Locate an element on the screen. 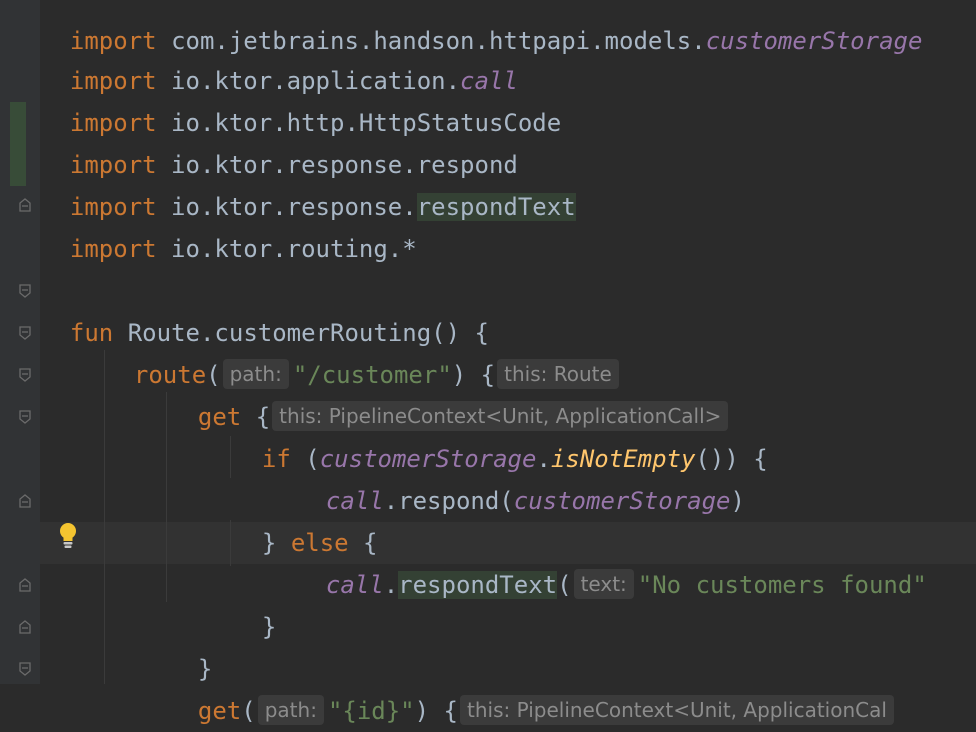  code-line-import-4: import io.ktor.response.respondText is located at coordinates (308, 182).